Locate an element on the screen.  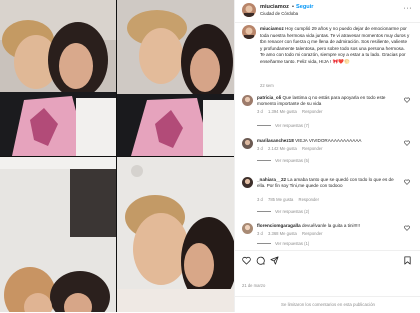
comment-meta: 3 d 1.394 Me gusta Responder is located at coordinates (292, 111).